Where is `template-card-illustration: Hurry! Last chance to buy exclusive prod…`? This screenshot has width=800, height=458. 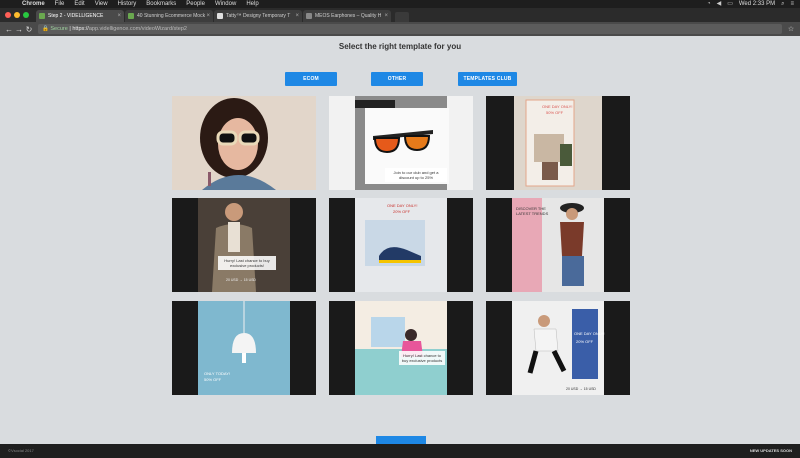
template-card-illustration: Hurry! Last chance to buy exclusive prod… is located at coordinates (401, 348).